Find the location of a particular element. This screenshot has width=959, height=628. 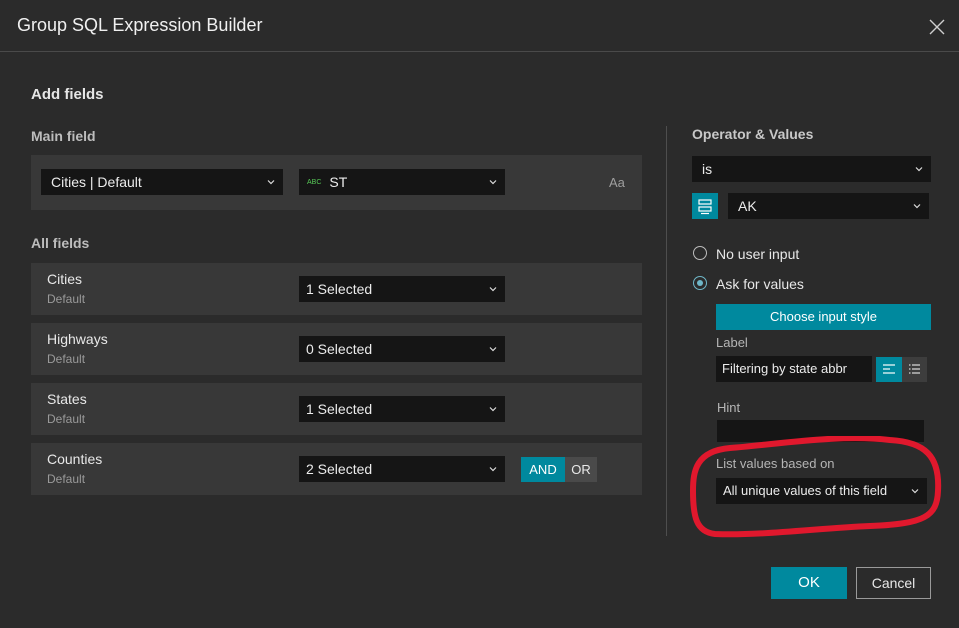

field-row-counties: Counties Default 2 Selected AND OR is located at coordinates (336, 469).